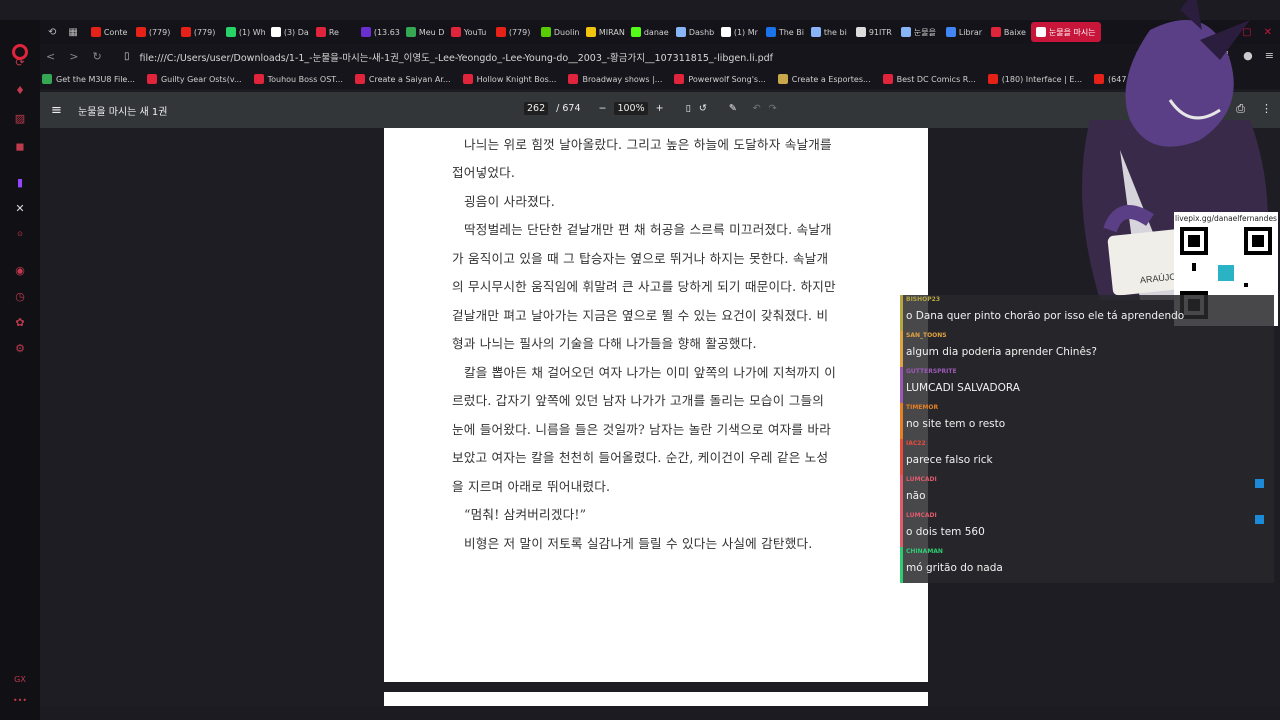 This screenshot has height=720, width=1280. I want to click on page-text-line: 비형은 저 말이 저토록 실감나게 들릴 수 있다는 사실에 감탄했다., so click(638, 543).